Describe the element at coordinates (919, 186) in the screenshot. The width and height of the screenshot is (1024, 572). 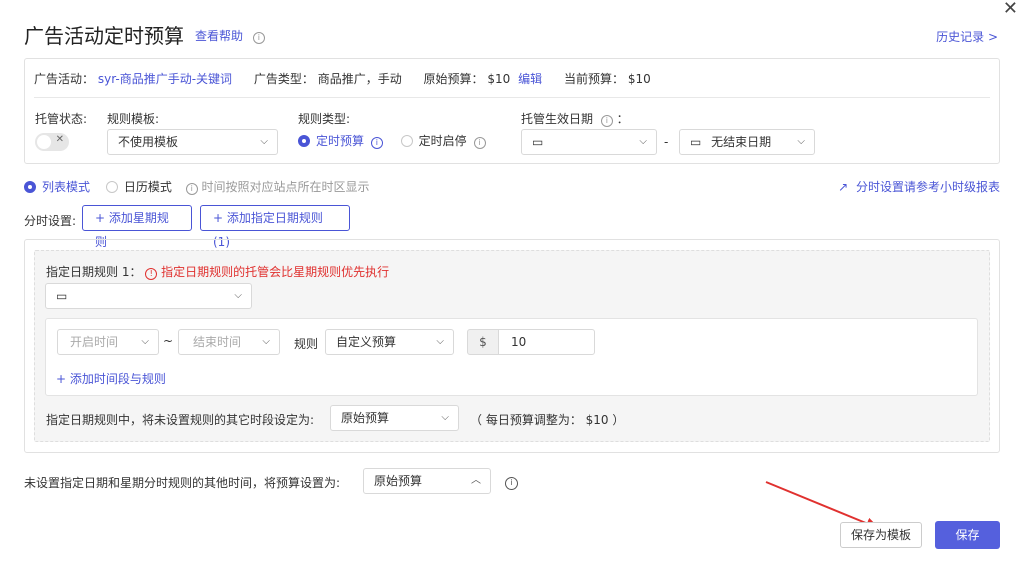
I see `hourly-report-link: ↗ 分时设置请参考小时级报表` at that location.